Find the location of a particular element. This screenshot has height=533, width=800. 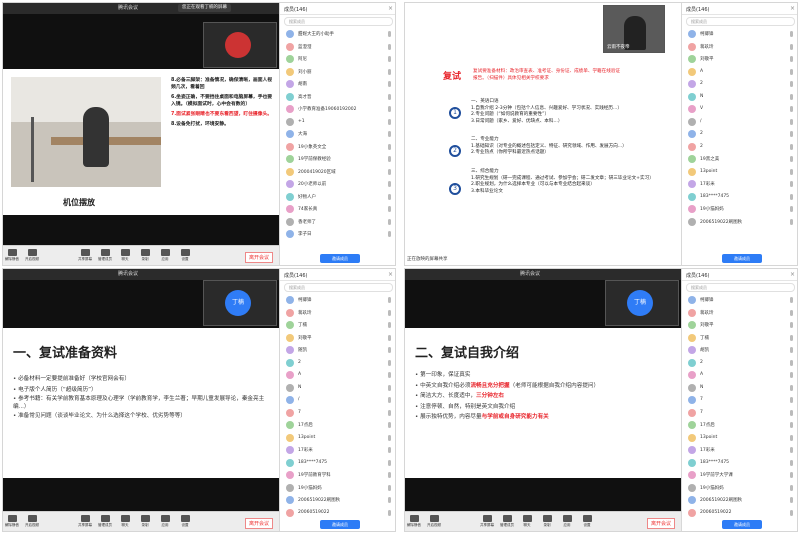

participant-row: 蓝澄澄 is located at coordinates (337, 47).